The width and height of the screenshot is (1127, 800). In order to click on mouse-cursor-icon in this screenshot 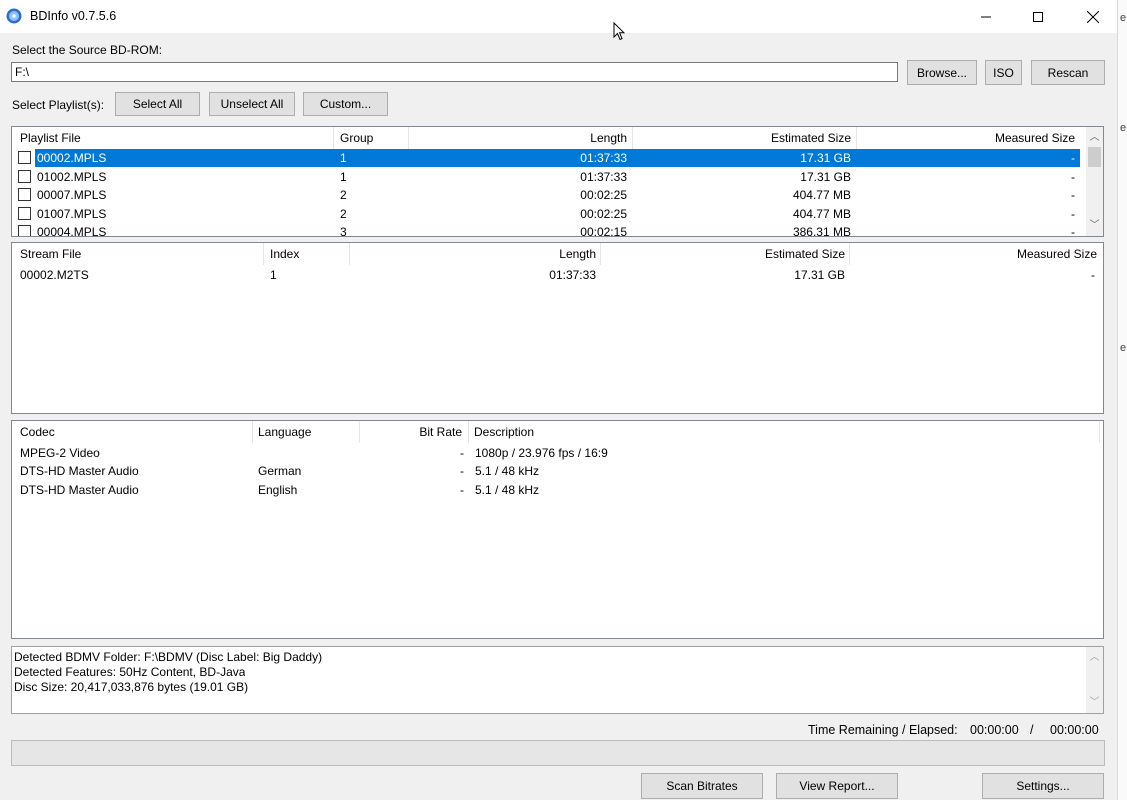, I will do `click(619, 31)`.